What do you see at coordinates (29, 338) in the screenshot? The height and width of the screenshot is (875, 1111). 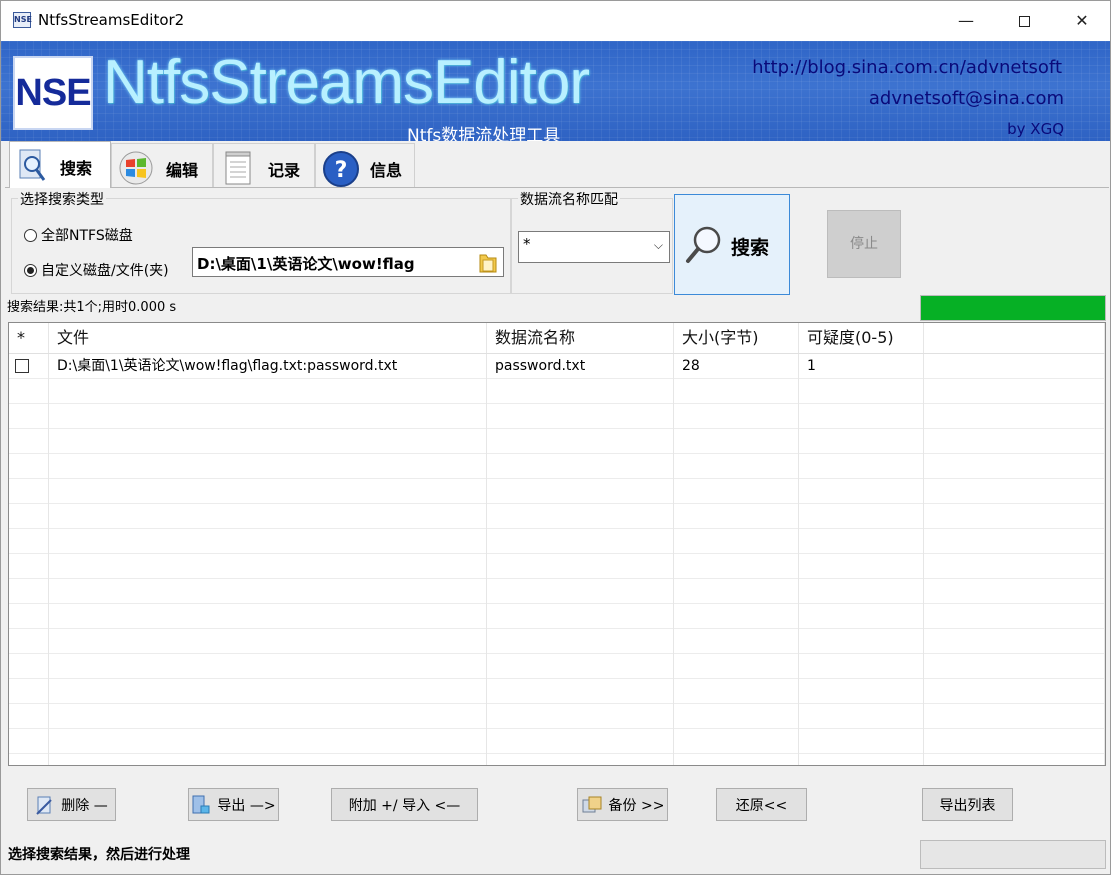 I see `col-header-select: *` at bounding box center [29, 338].